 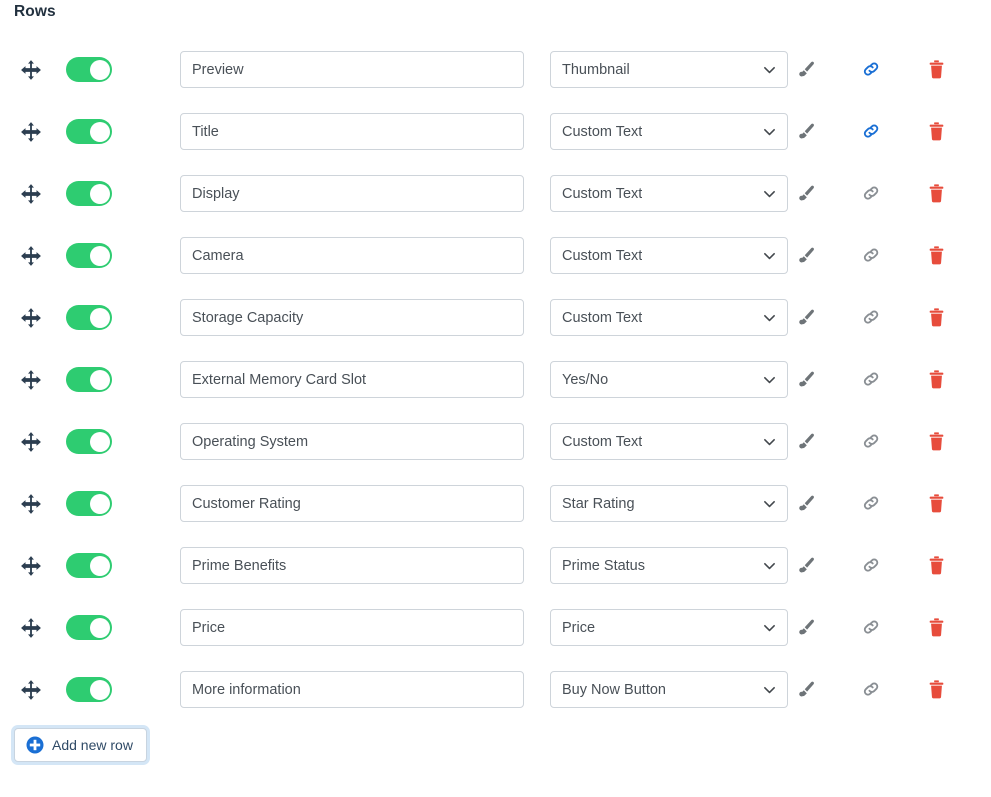 What do you see at coordinates (669, 503) in the screenshot?
I see `row-type-select: Star Rating` at bounding box center [669, 503].